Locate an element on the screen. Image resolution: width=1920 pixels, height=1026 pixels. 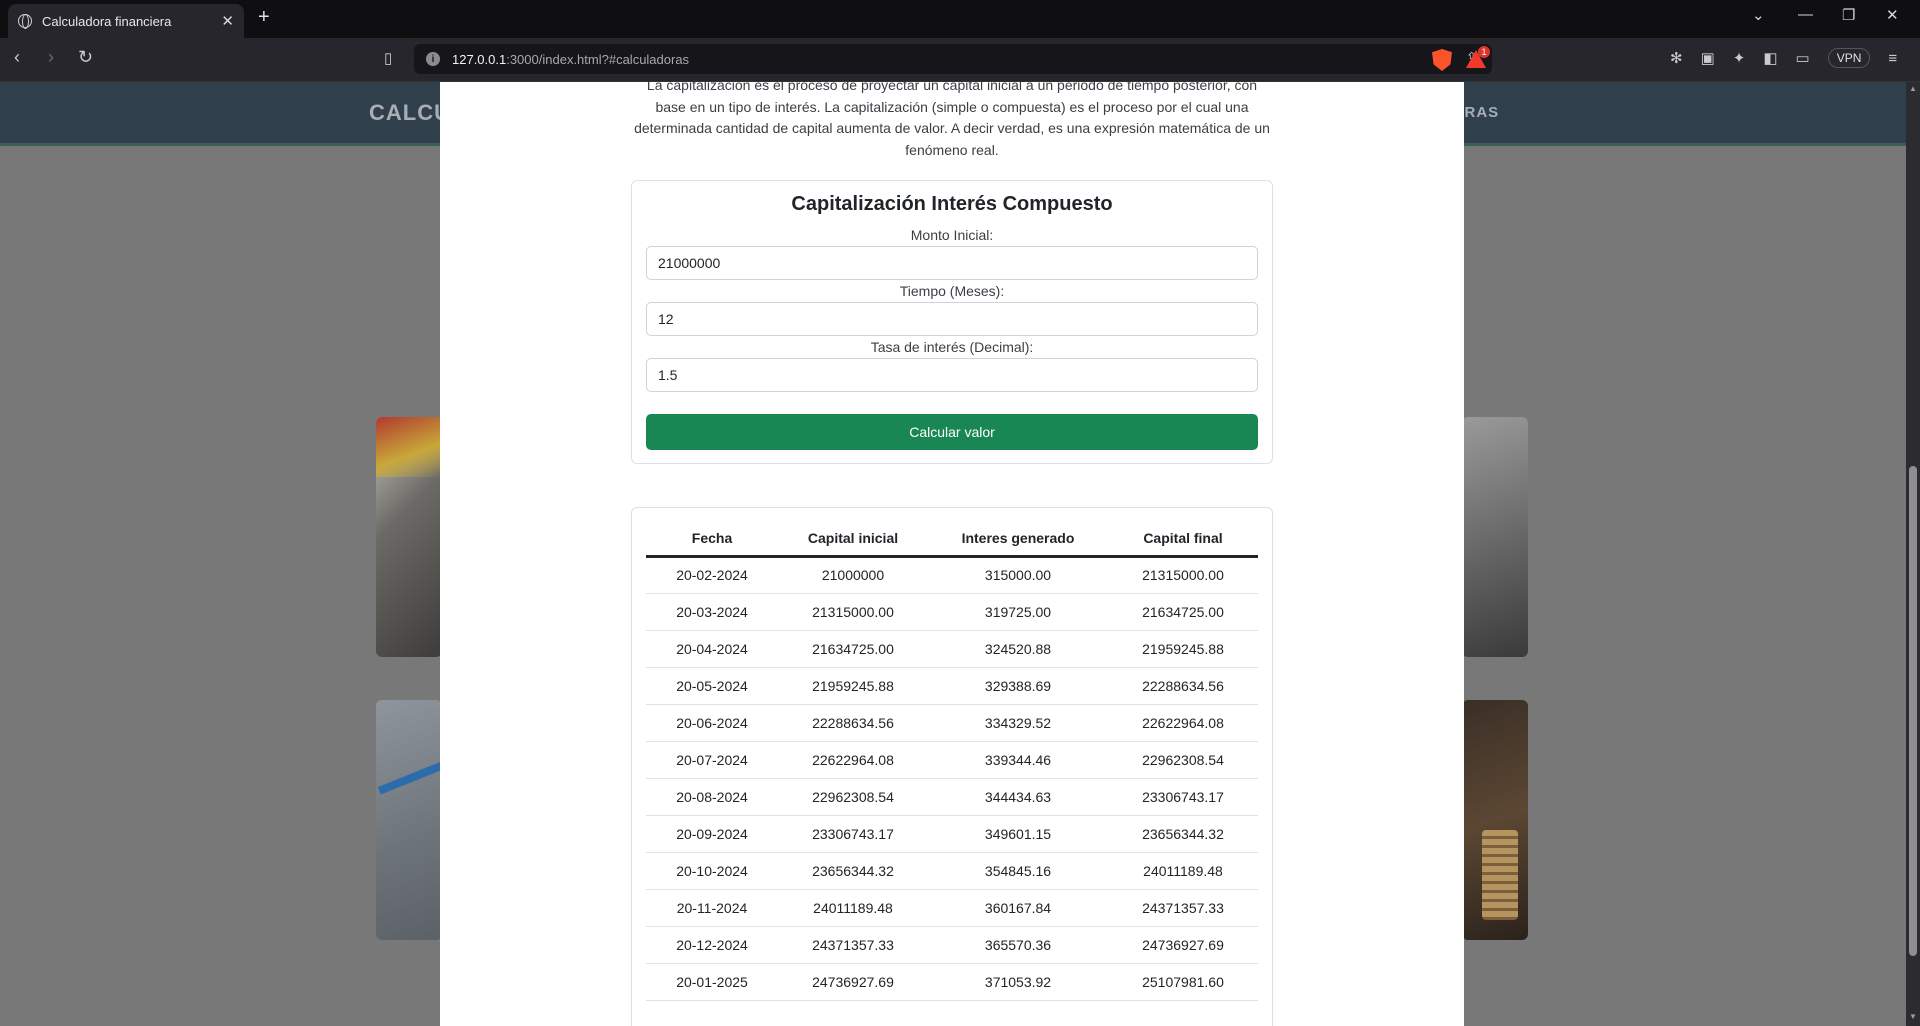
cell-capital-inicial: 22288634.56 is located at coordinates (853, 723).